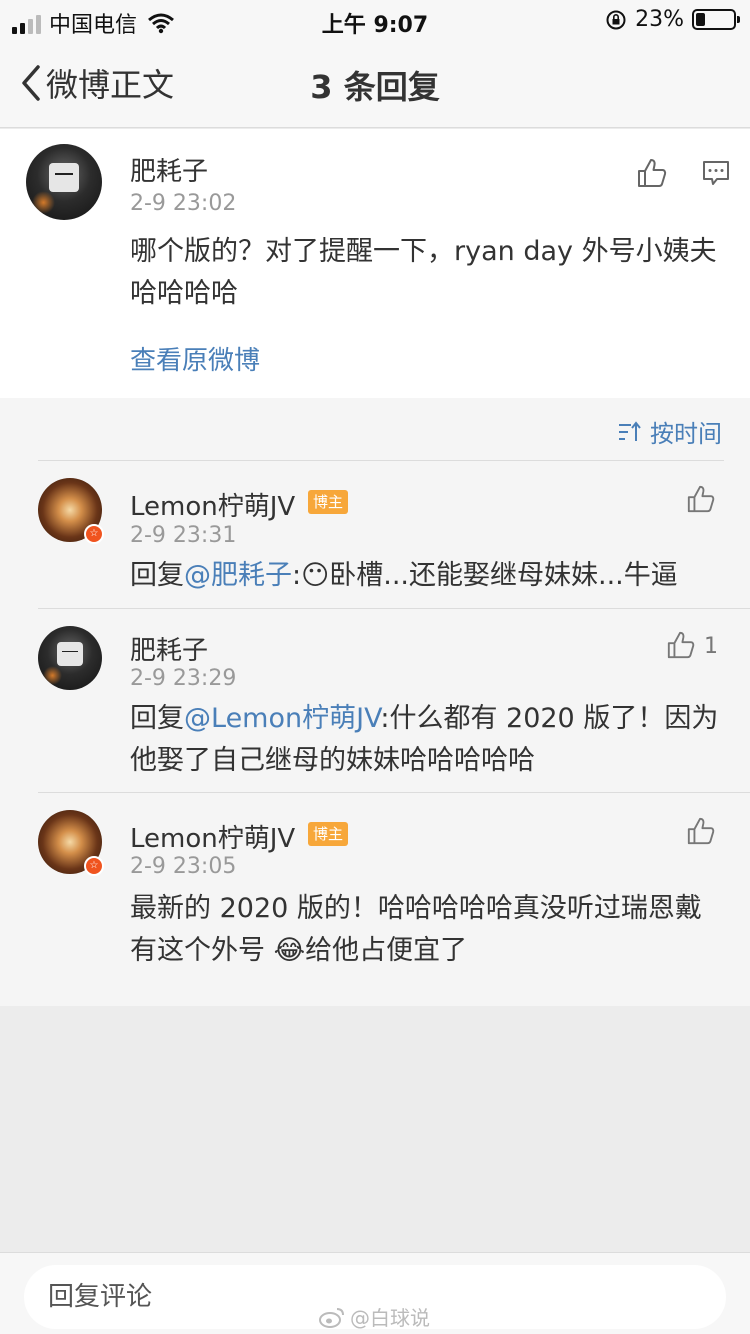 The width and height of the screenshot is (750, 1334). Describe the element at coordinates (686, 434) in the screenshot. I see `sort-label: 按时间` at that location.